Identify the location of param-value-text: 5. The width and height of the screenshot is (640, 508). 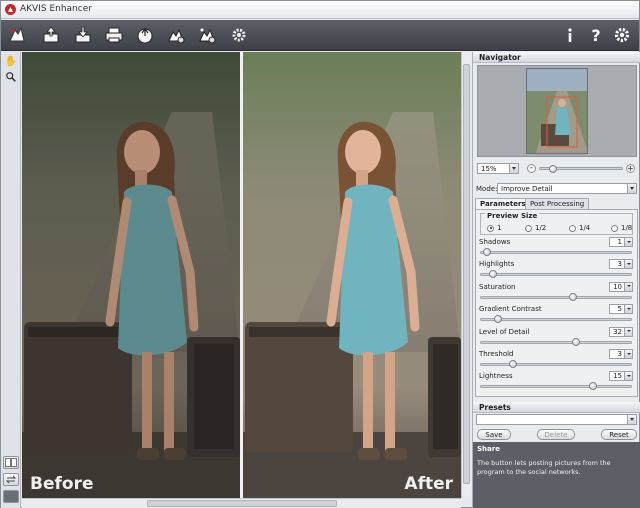
(619, 309).